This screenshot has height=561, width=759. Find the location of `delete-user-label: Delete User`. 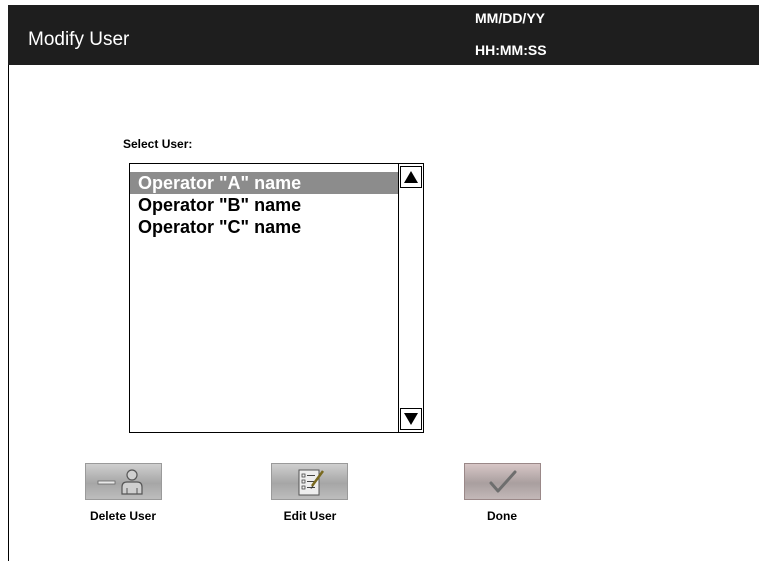

delete-user-label: Delete User is located at coordinates (123, 516).